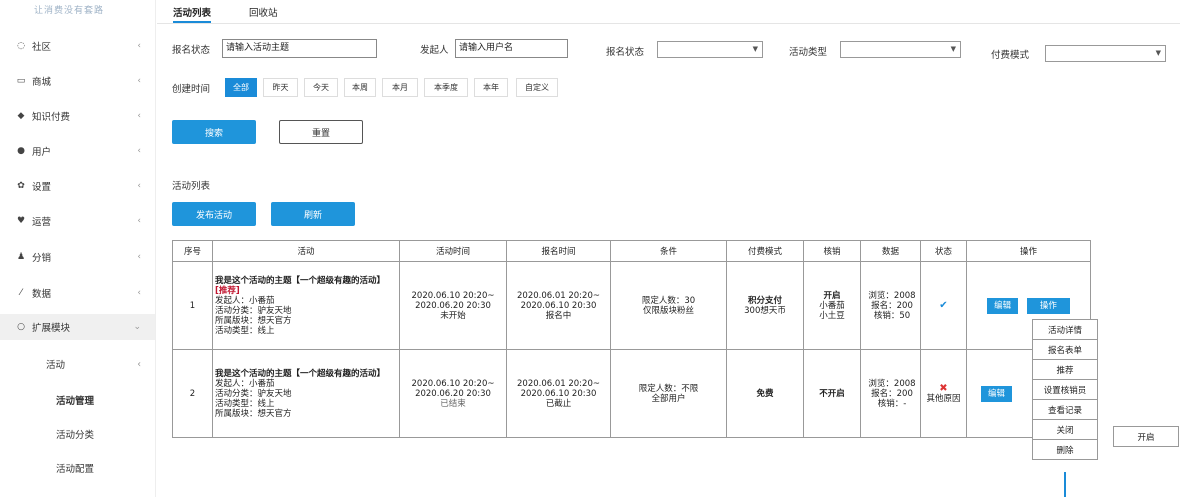  Describe the element at coordinates (214, 132) in the screenshot. I see `search-button: 搜索` at that location.